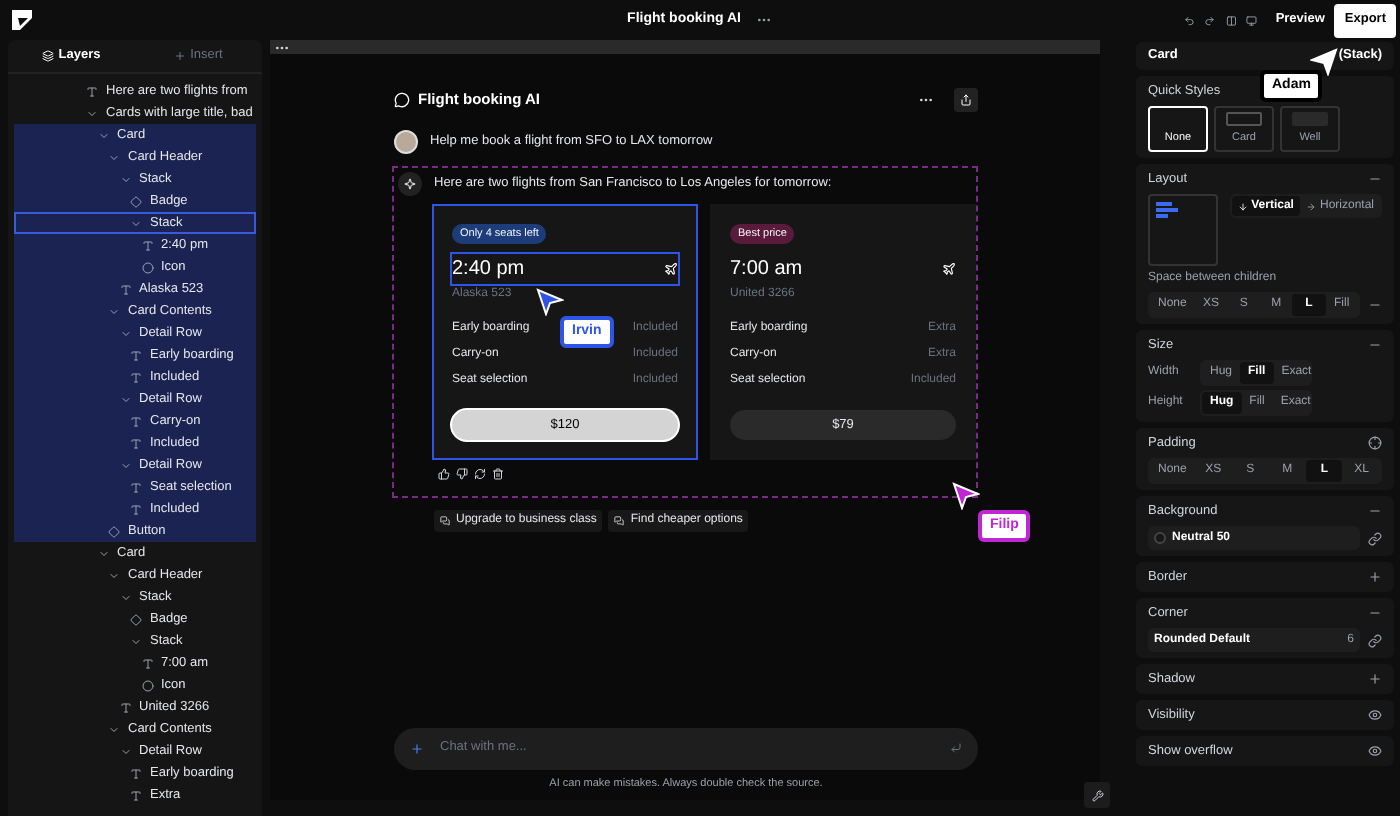  I want to click on share-icon, so click(966, 100).